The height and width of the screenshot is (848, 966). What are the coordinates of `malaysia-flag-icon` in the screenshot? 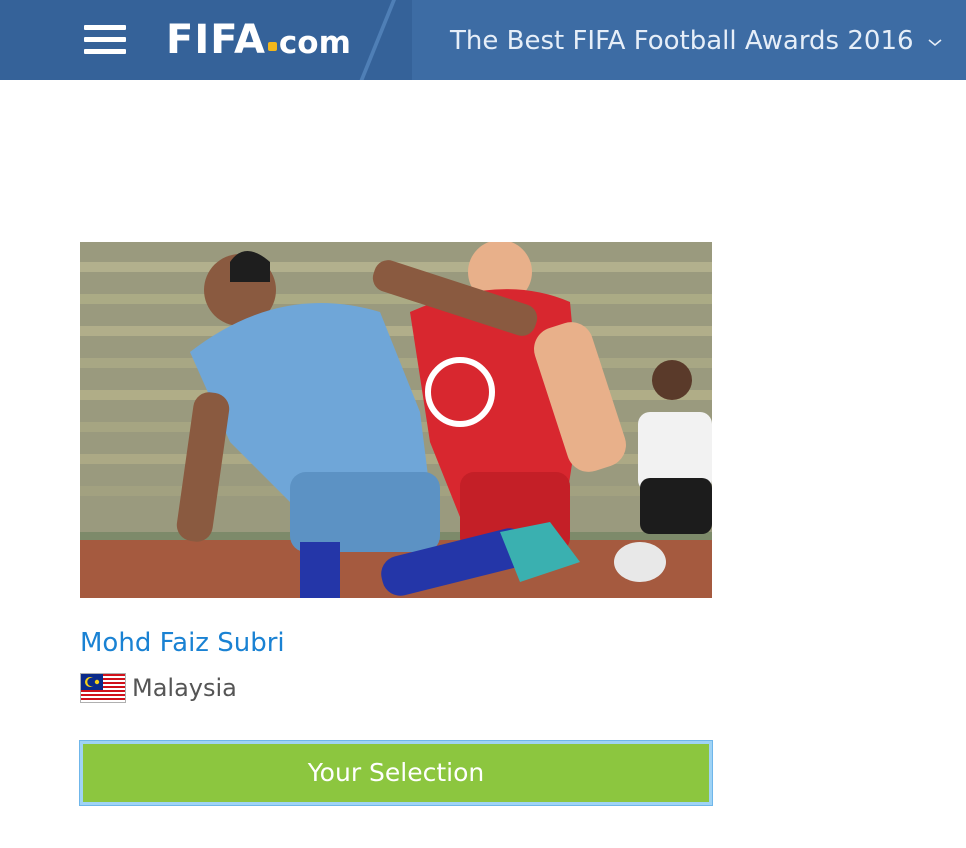 It's located at (103, 688).